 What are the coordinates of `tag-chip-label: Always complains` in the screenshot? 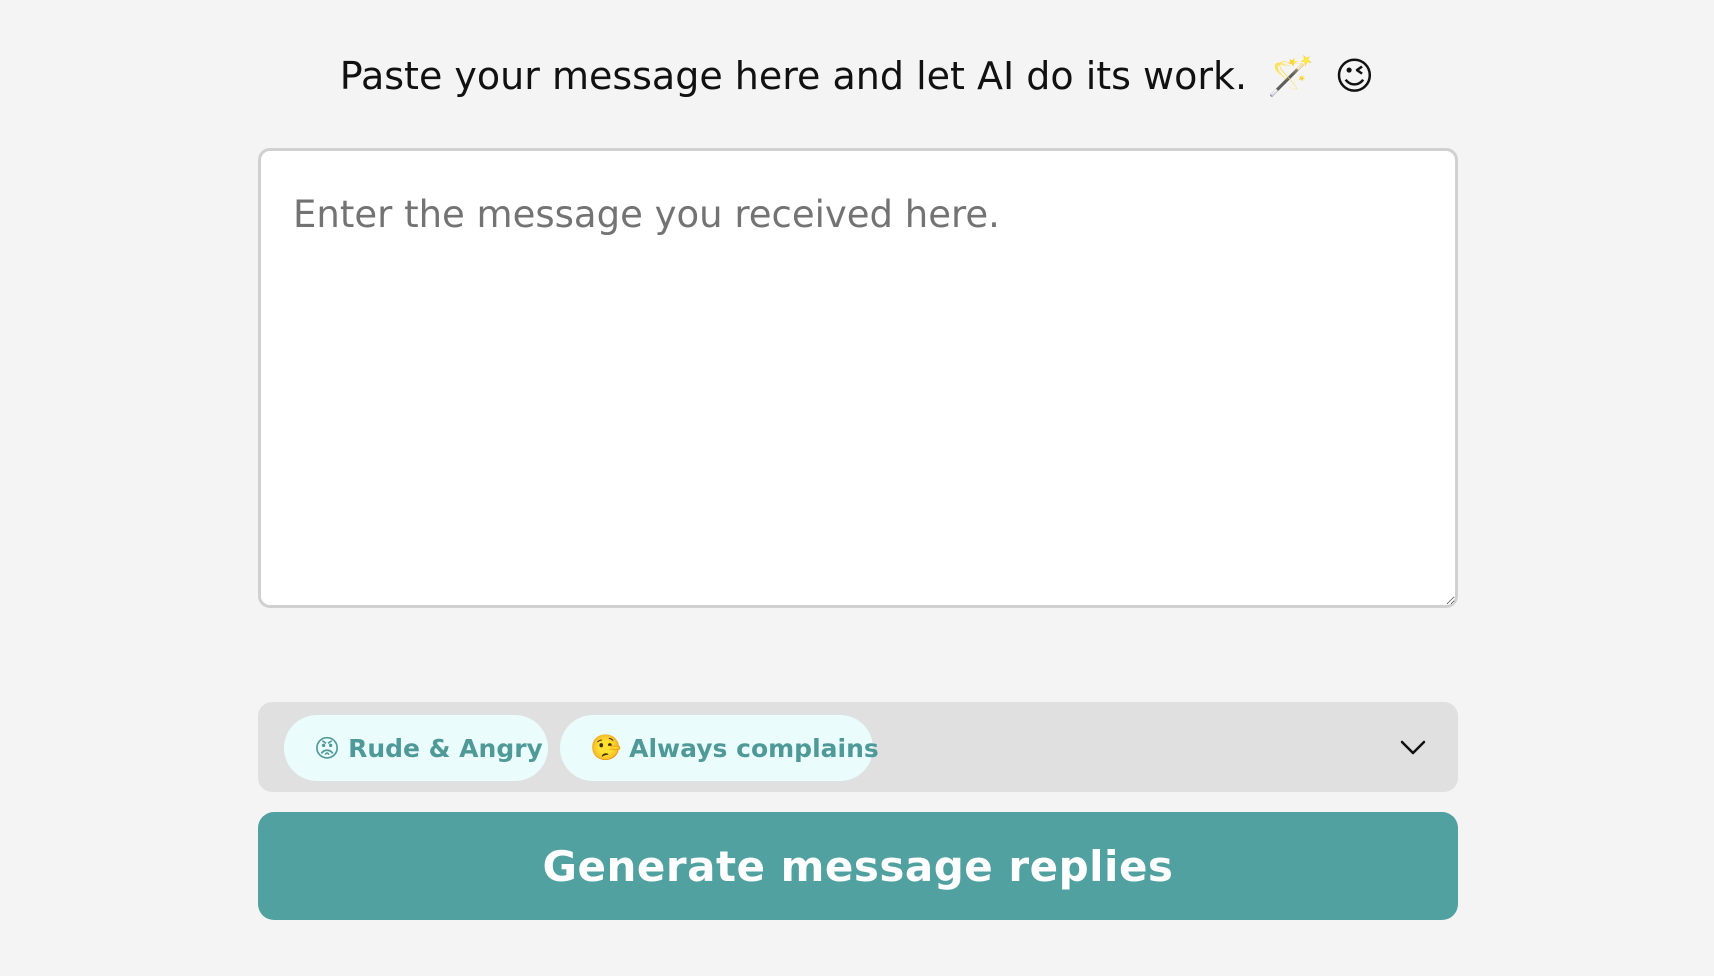 It's located at (754, 748).